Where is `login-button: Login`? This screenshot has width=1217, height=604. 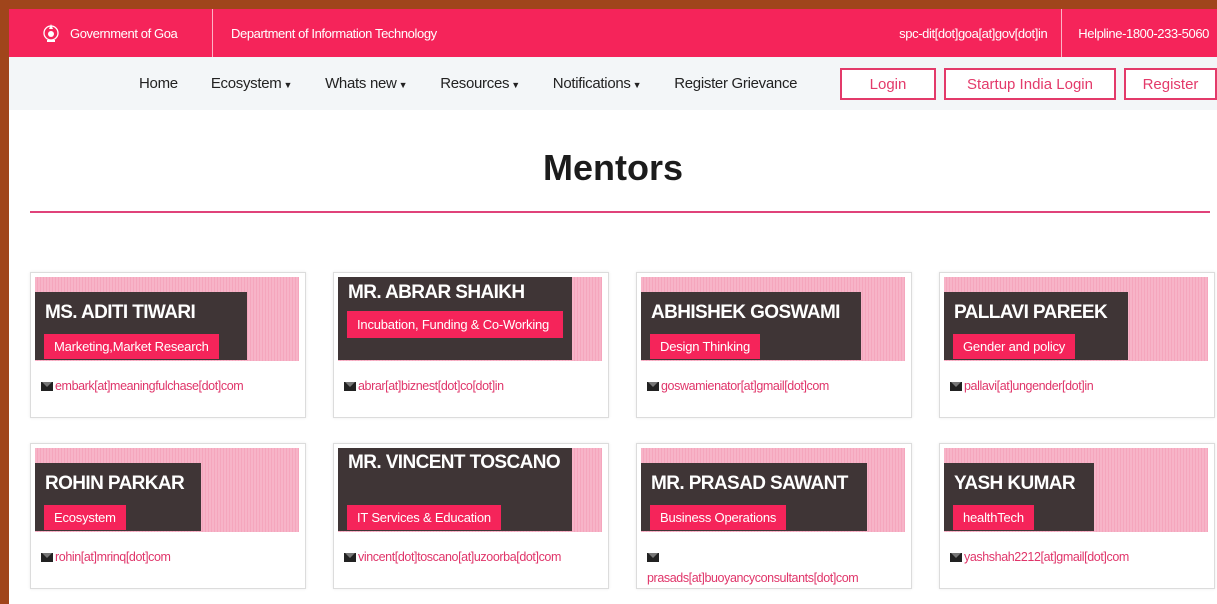
login-button: Login is located at coordinates (888, 84).